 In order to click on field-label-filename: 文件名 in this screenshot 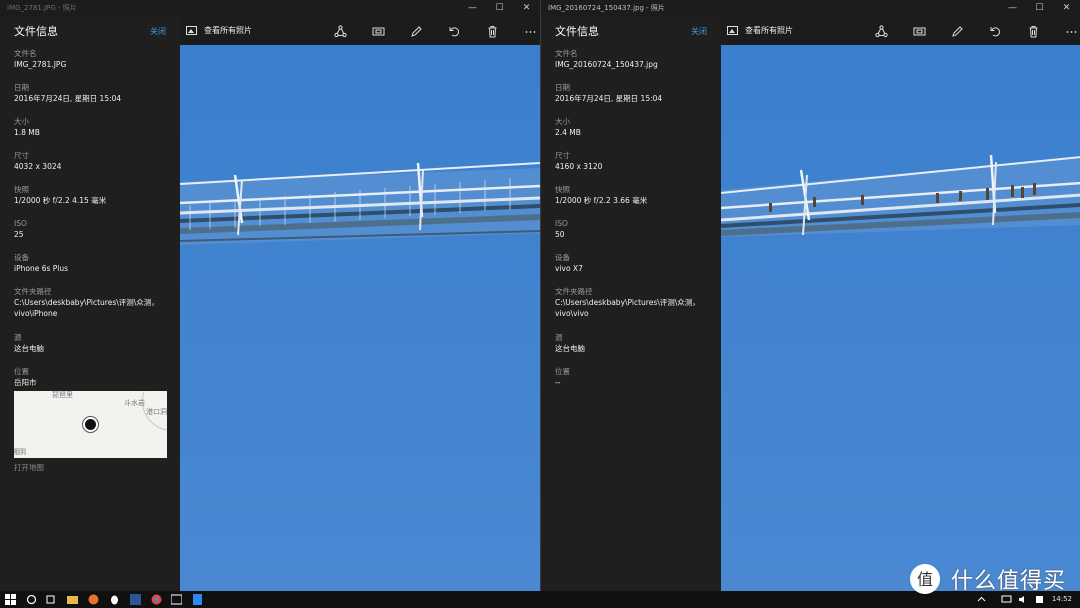, I will do `click(566, 53)`.